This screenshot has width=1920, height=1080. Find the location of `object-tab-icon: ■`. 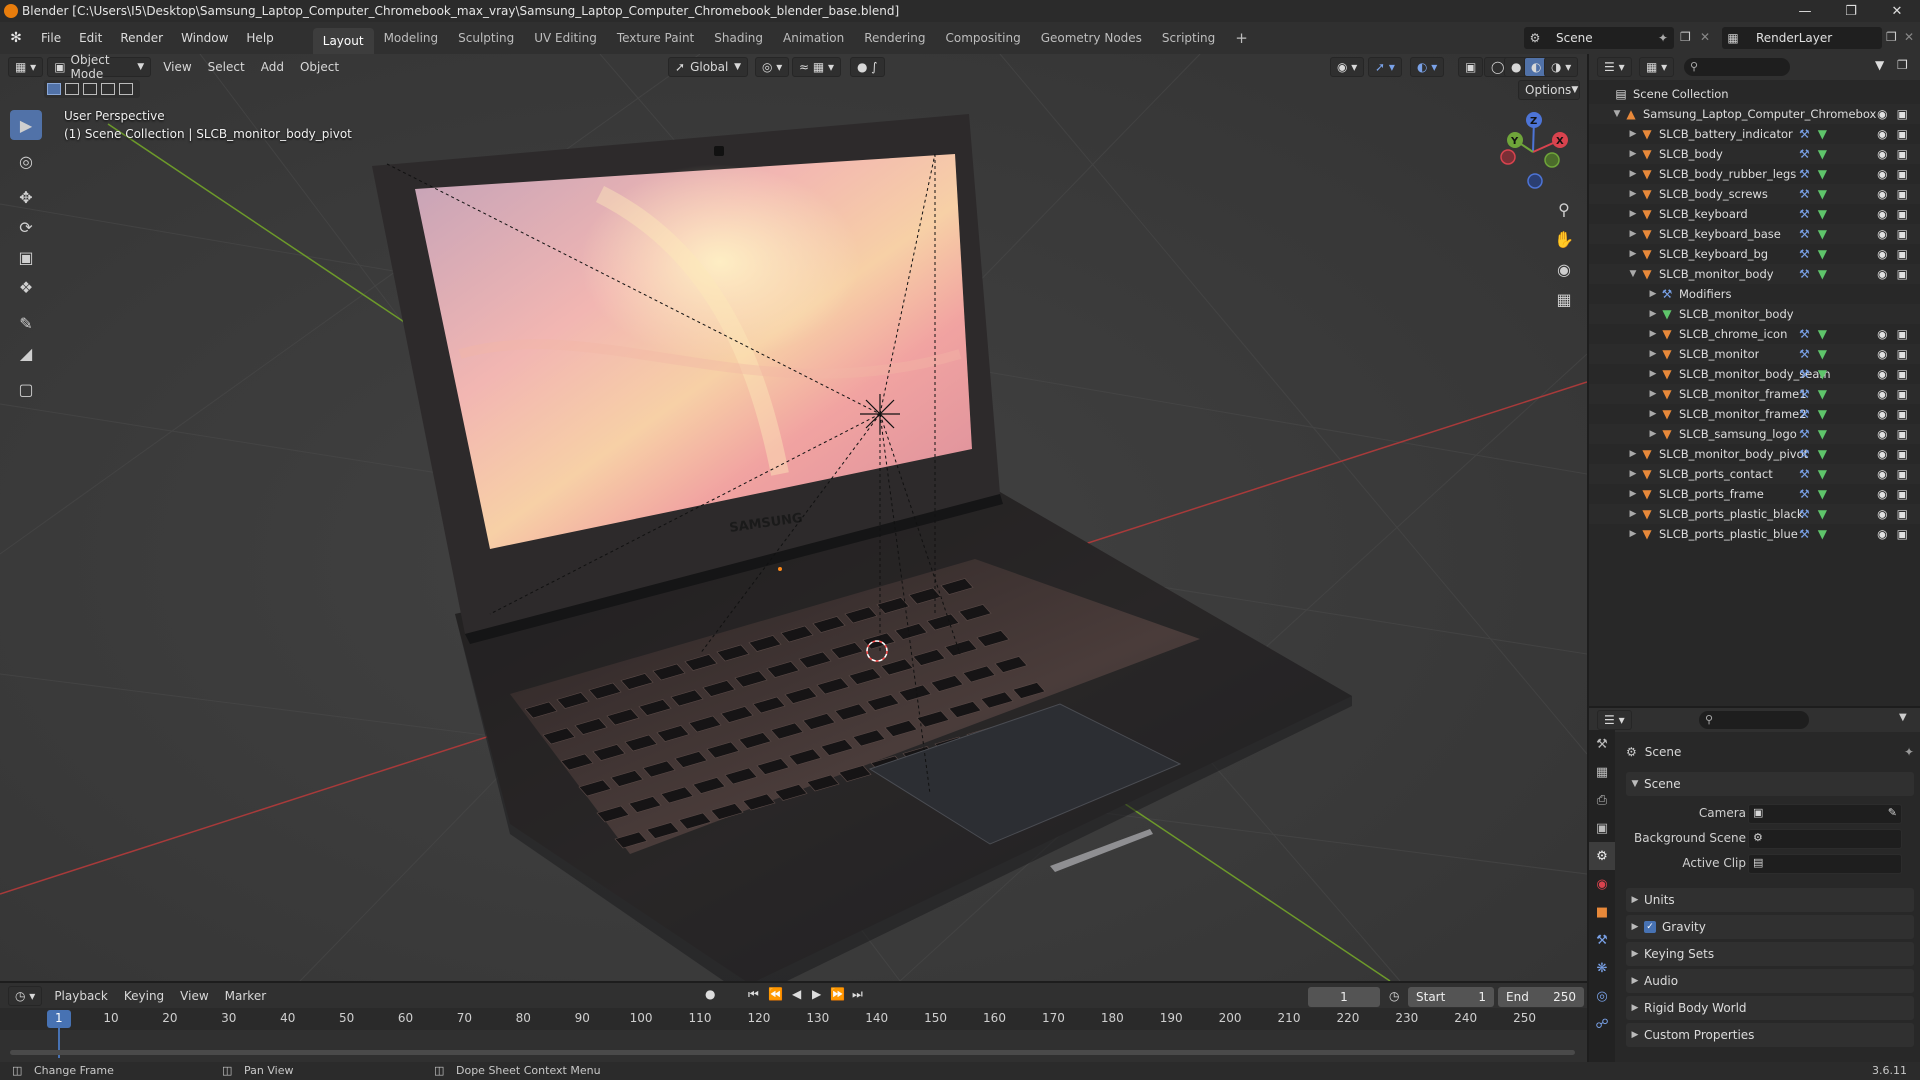

object-tab-icon: ■ is located at coordinates (1602, 912).